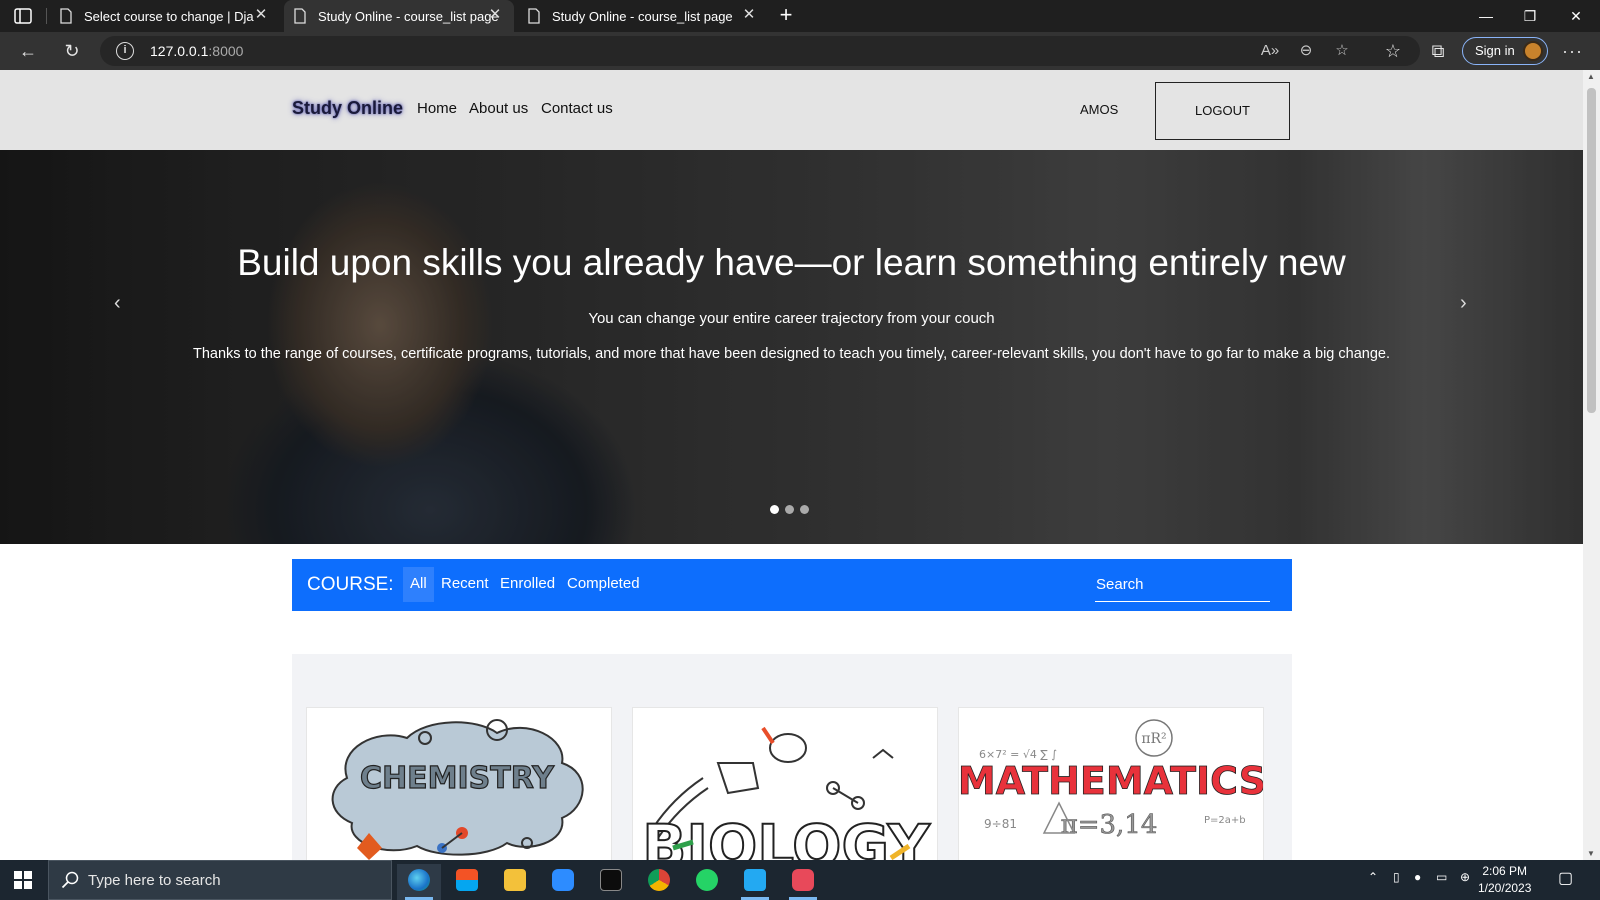  I want to click on page-scrollbar: ▲ ▼, so click(1591, 465).